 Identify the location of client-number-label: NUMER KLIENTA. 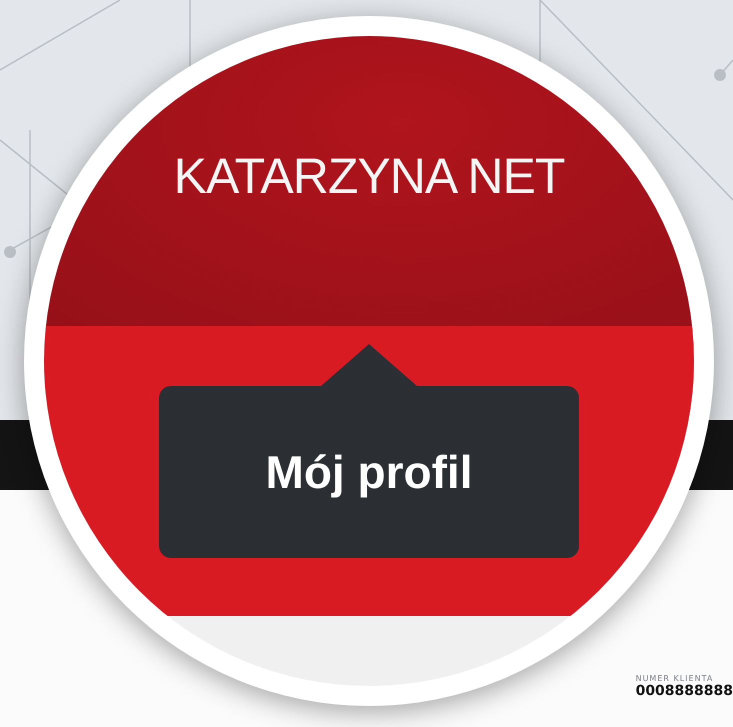
(675, 678).